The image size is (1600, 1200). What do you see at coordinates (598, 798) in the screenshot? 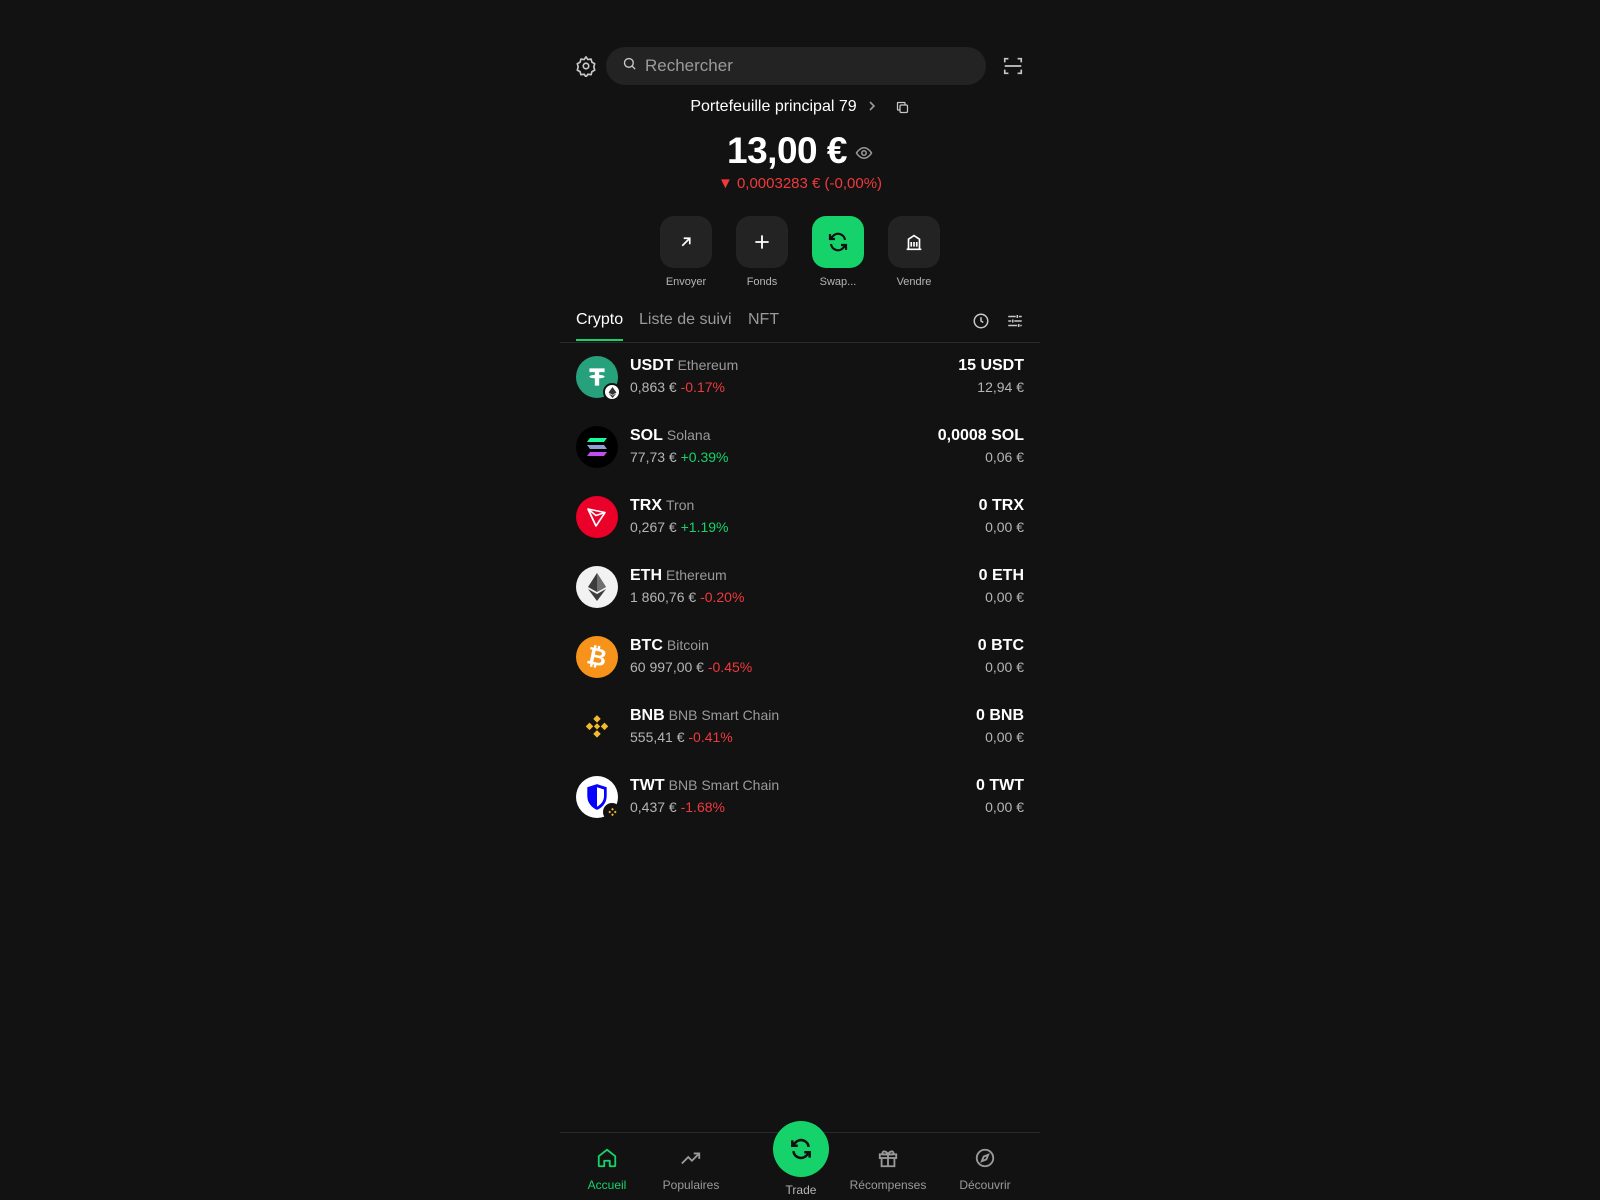
I see `twt-icon` at bounding box center [598, 798].